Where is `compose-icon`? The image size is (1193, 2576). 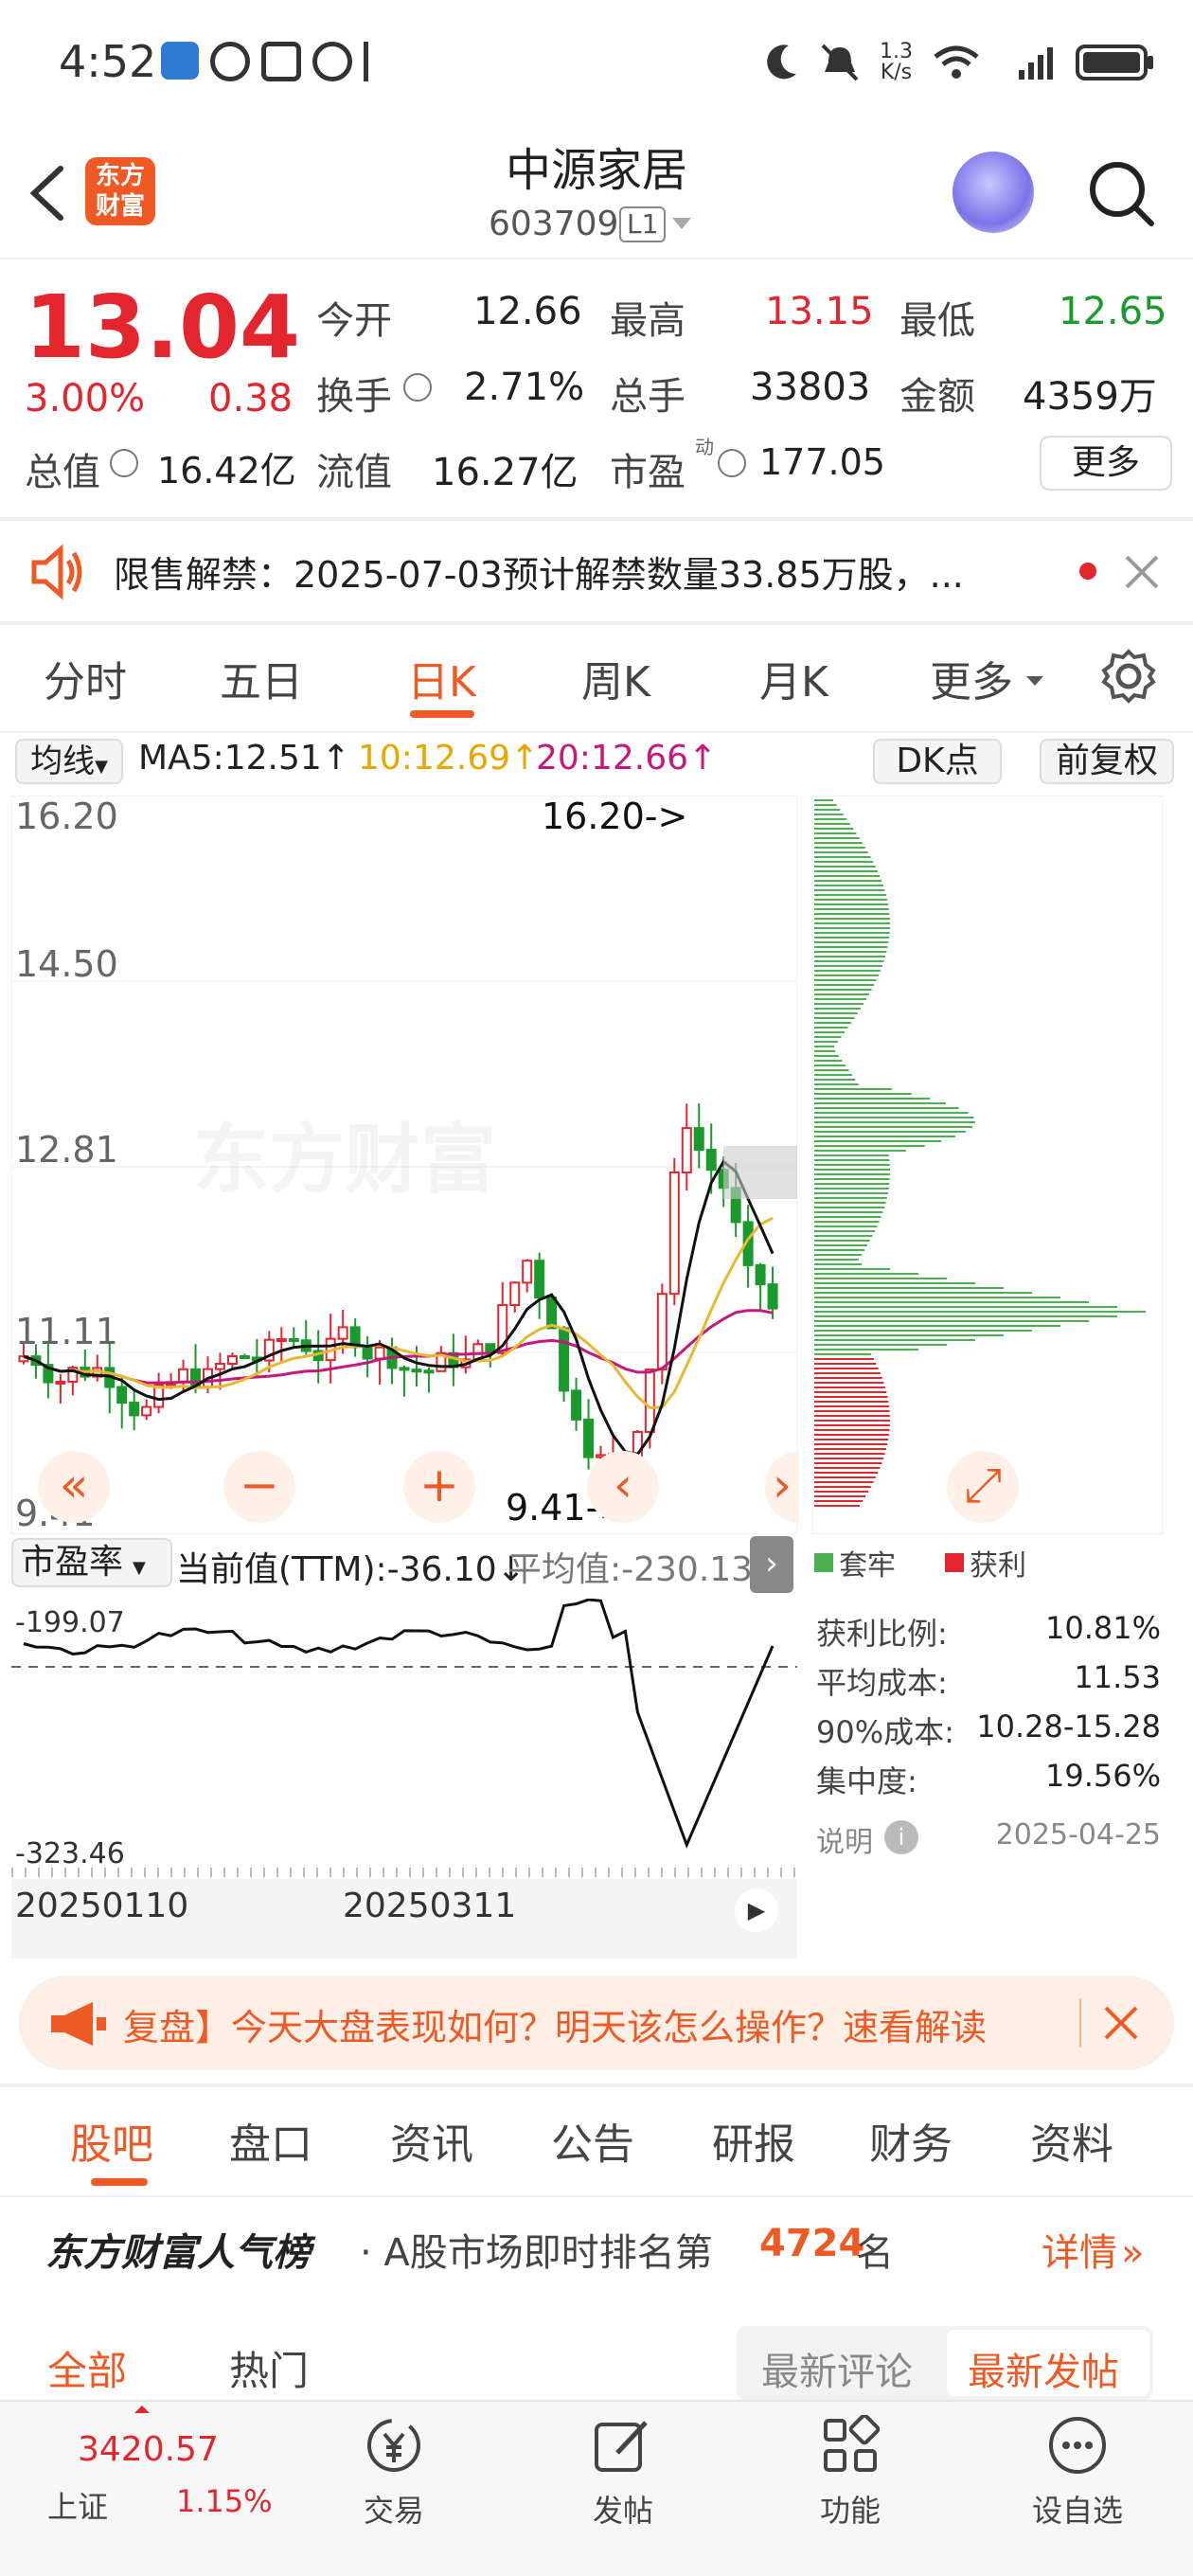
compose-icon is located at coordinates (623, 2445).